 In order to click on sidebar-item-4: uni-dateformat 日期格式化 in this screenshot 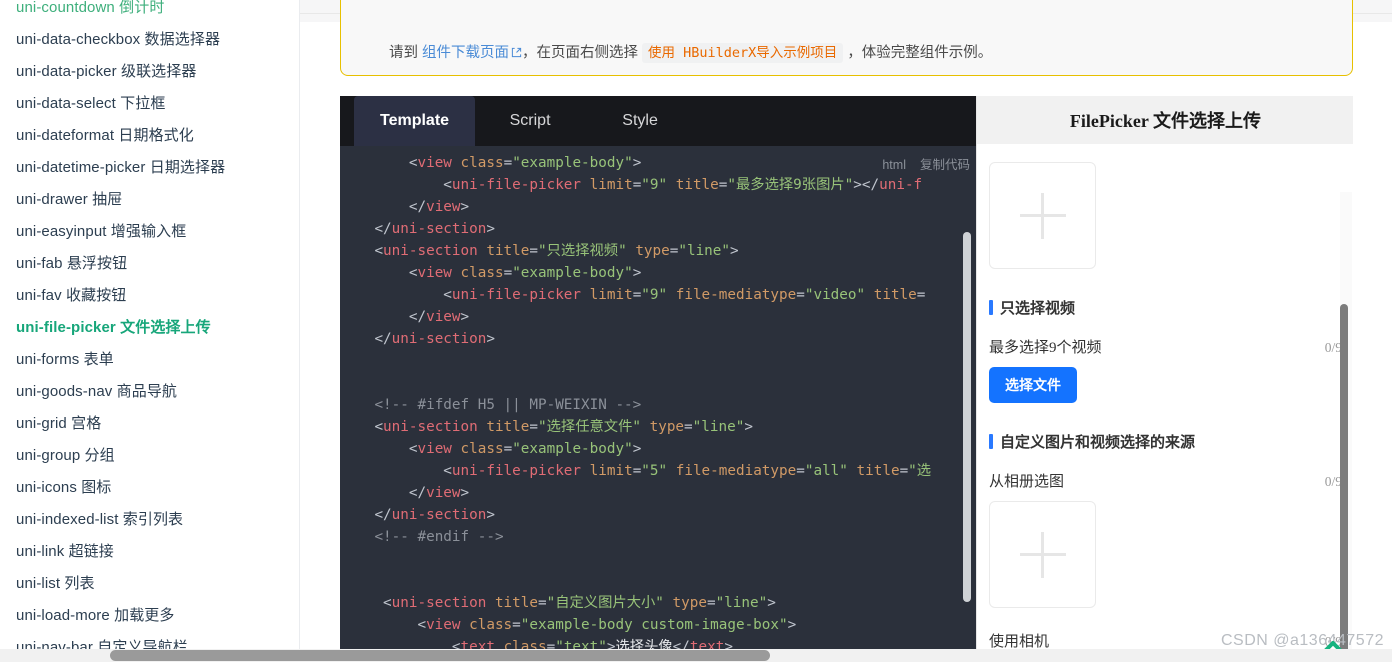, I will do `click(149, 136)`.